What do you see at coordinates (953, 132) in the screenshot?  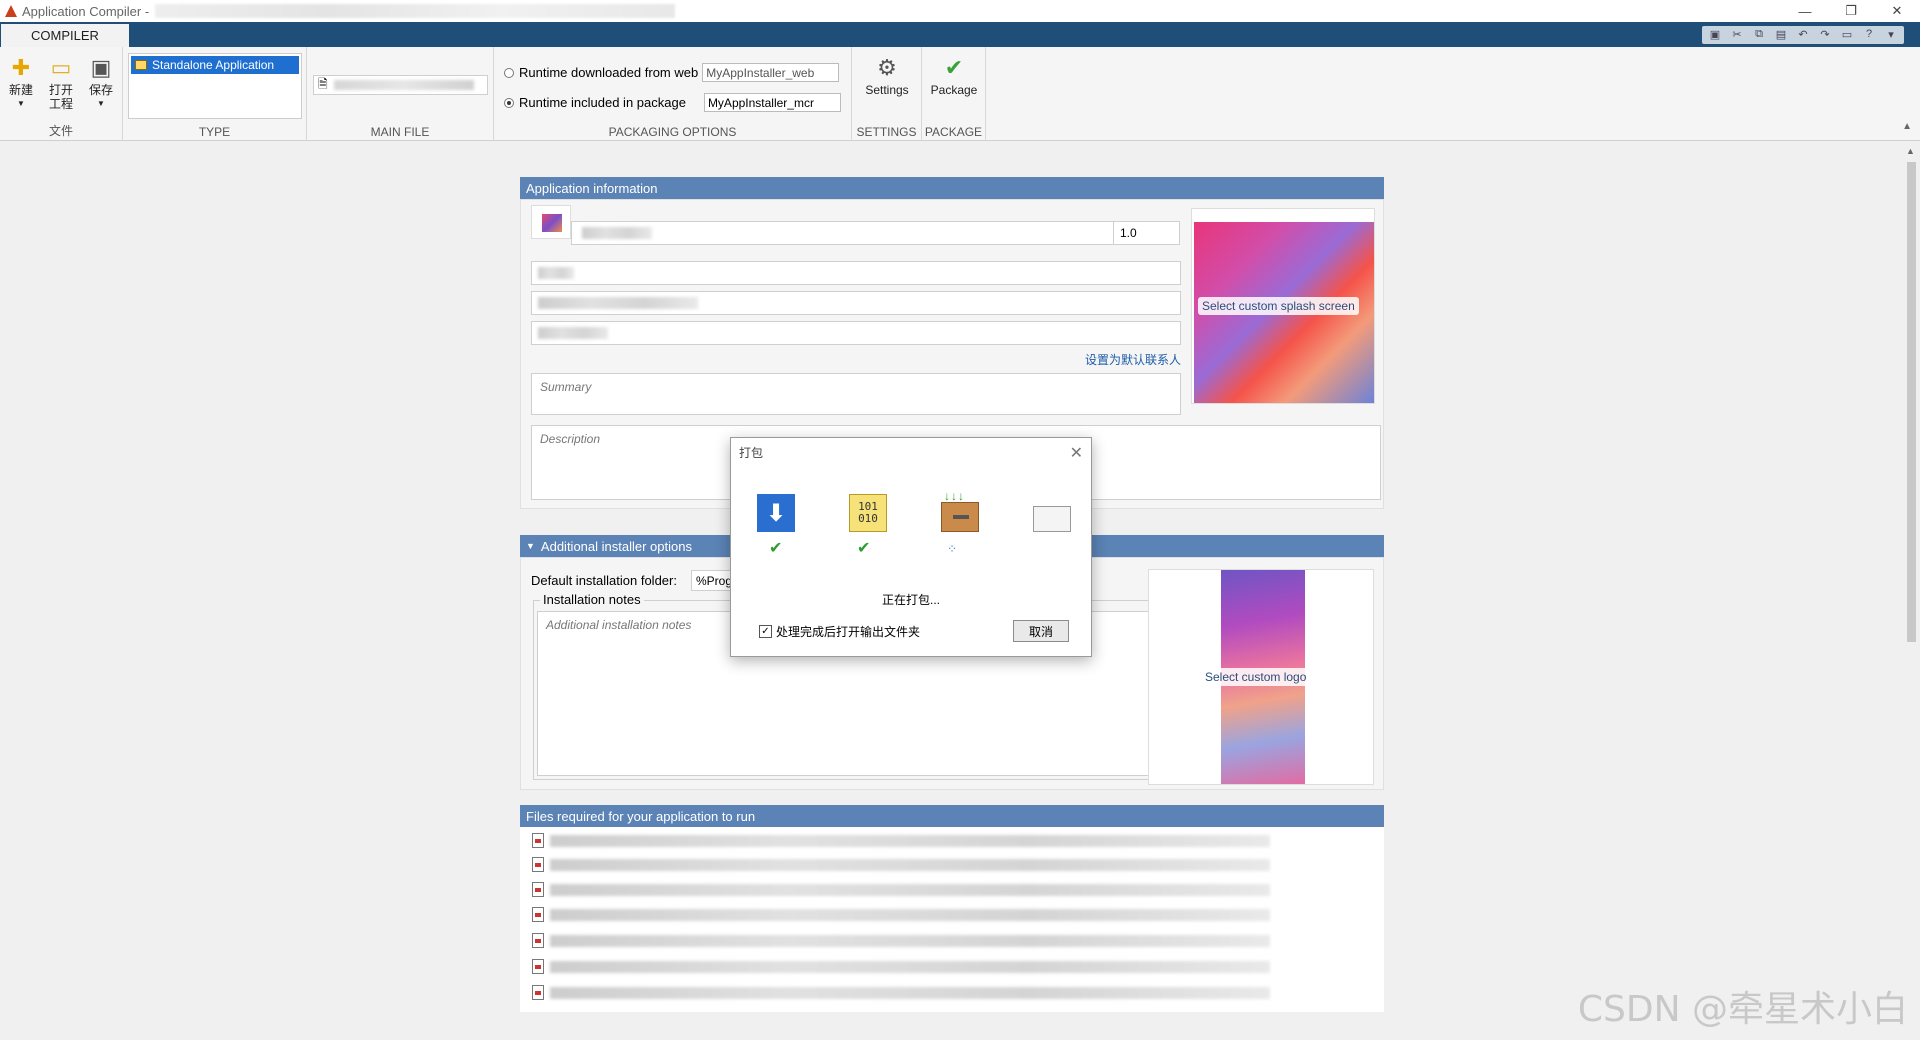 I see `package-group-title: PACKAGE` at bounding box center [953, 132].